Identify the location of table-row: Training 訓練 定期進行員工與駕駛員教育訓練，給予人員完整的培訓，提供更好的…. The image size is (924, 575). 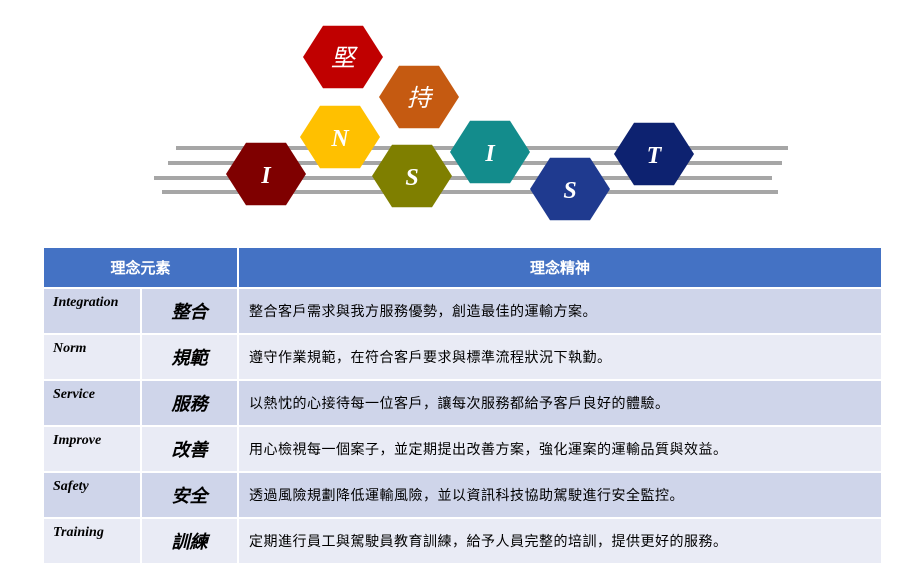
(464, 540).